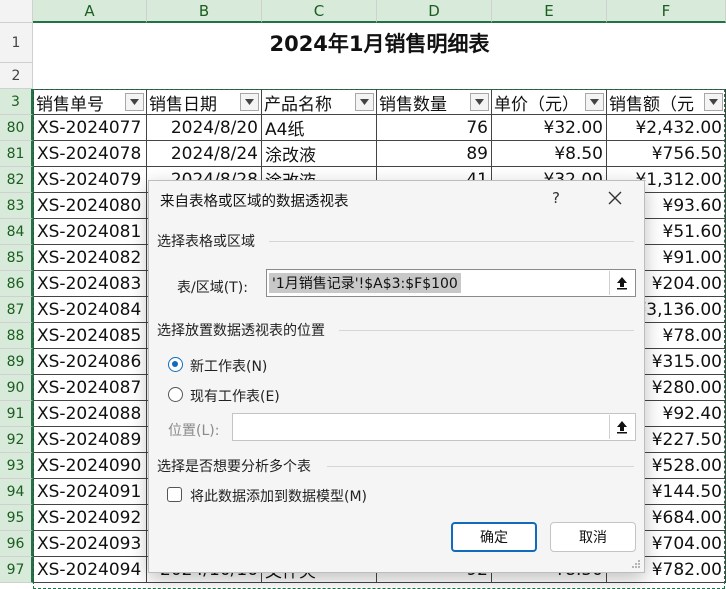  What do you see at coordinates (549, 11) in the screenshot?
I see `column-header-e: E` at bounding box center [549, 11].